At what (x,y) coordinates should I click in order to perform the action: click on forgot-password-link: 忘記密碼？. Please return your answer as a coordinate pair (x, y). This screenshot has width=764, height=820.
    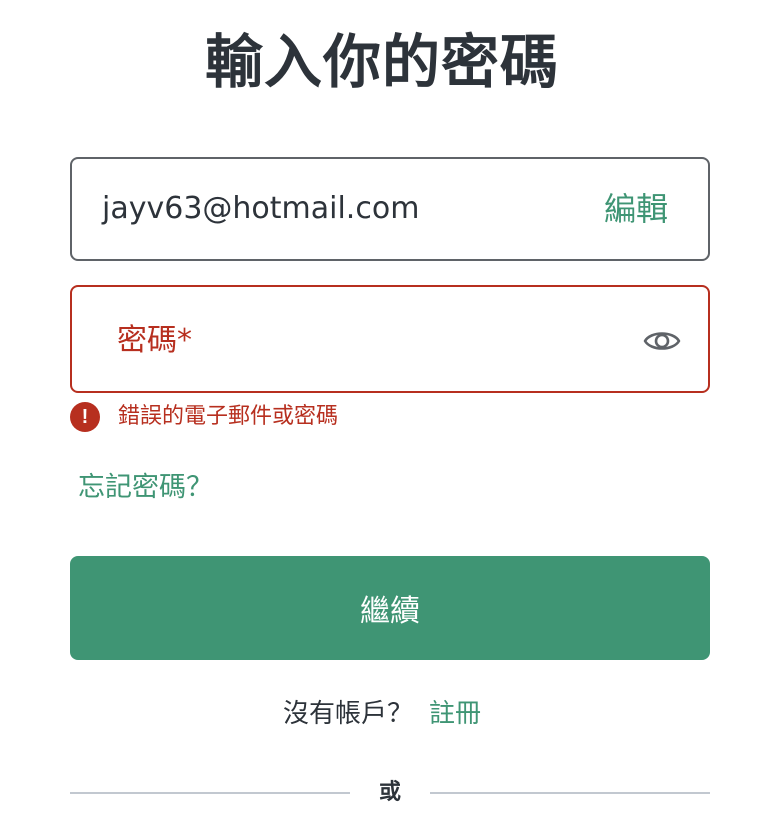
    Looking at the image, I should click on (145, 488).